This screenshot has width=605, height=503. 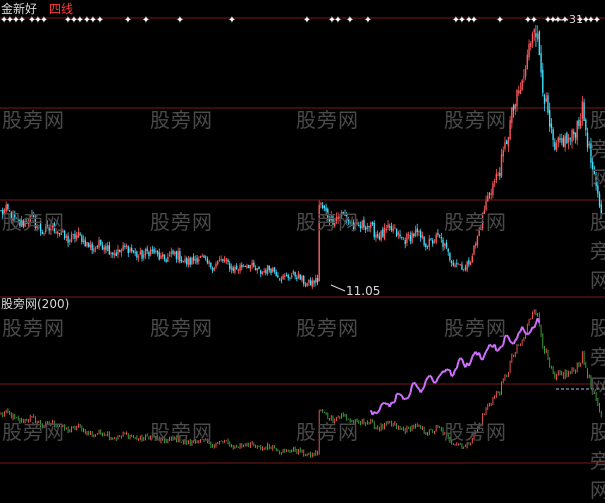 I want to click on lower-title: 股旁网(200), so click(x=35, y=304).